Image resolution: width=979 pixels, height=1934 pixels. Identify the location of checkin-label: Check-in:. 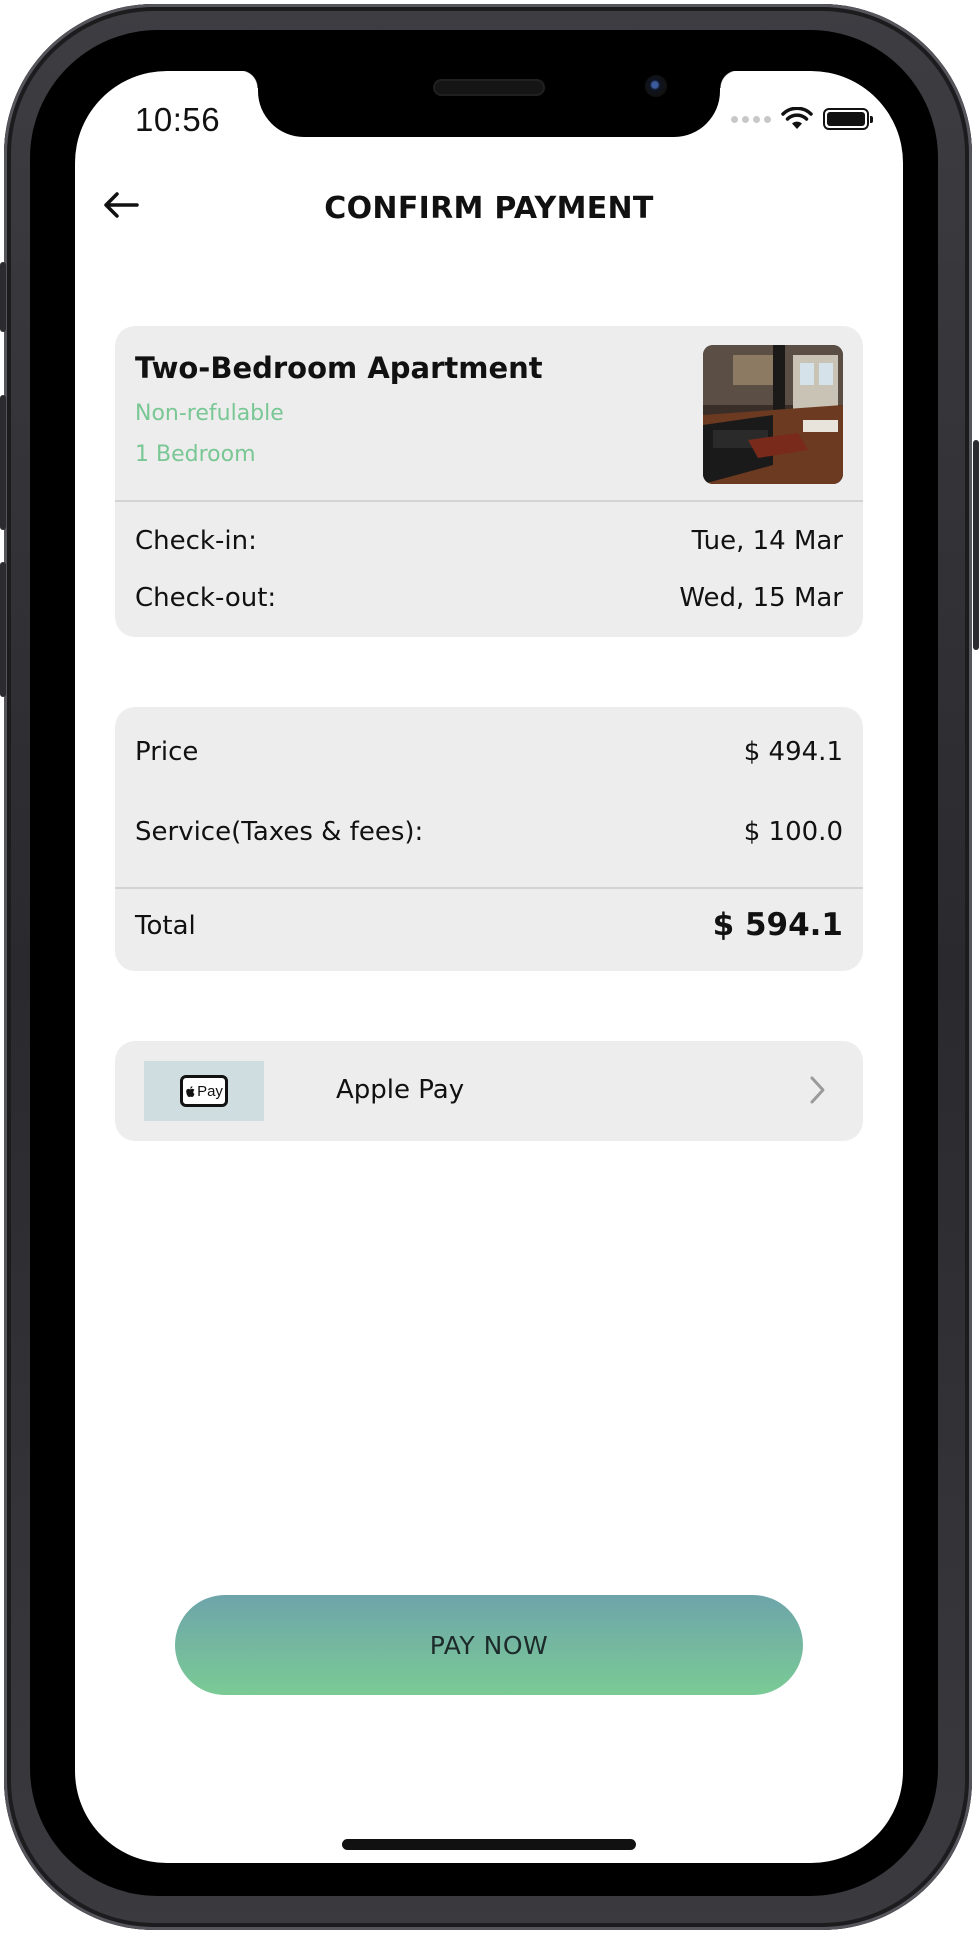
(196, 541).